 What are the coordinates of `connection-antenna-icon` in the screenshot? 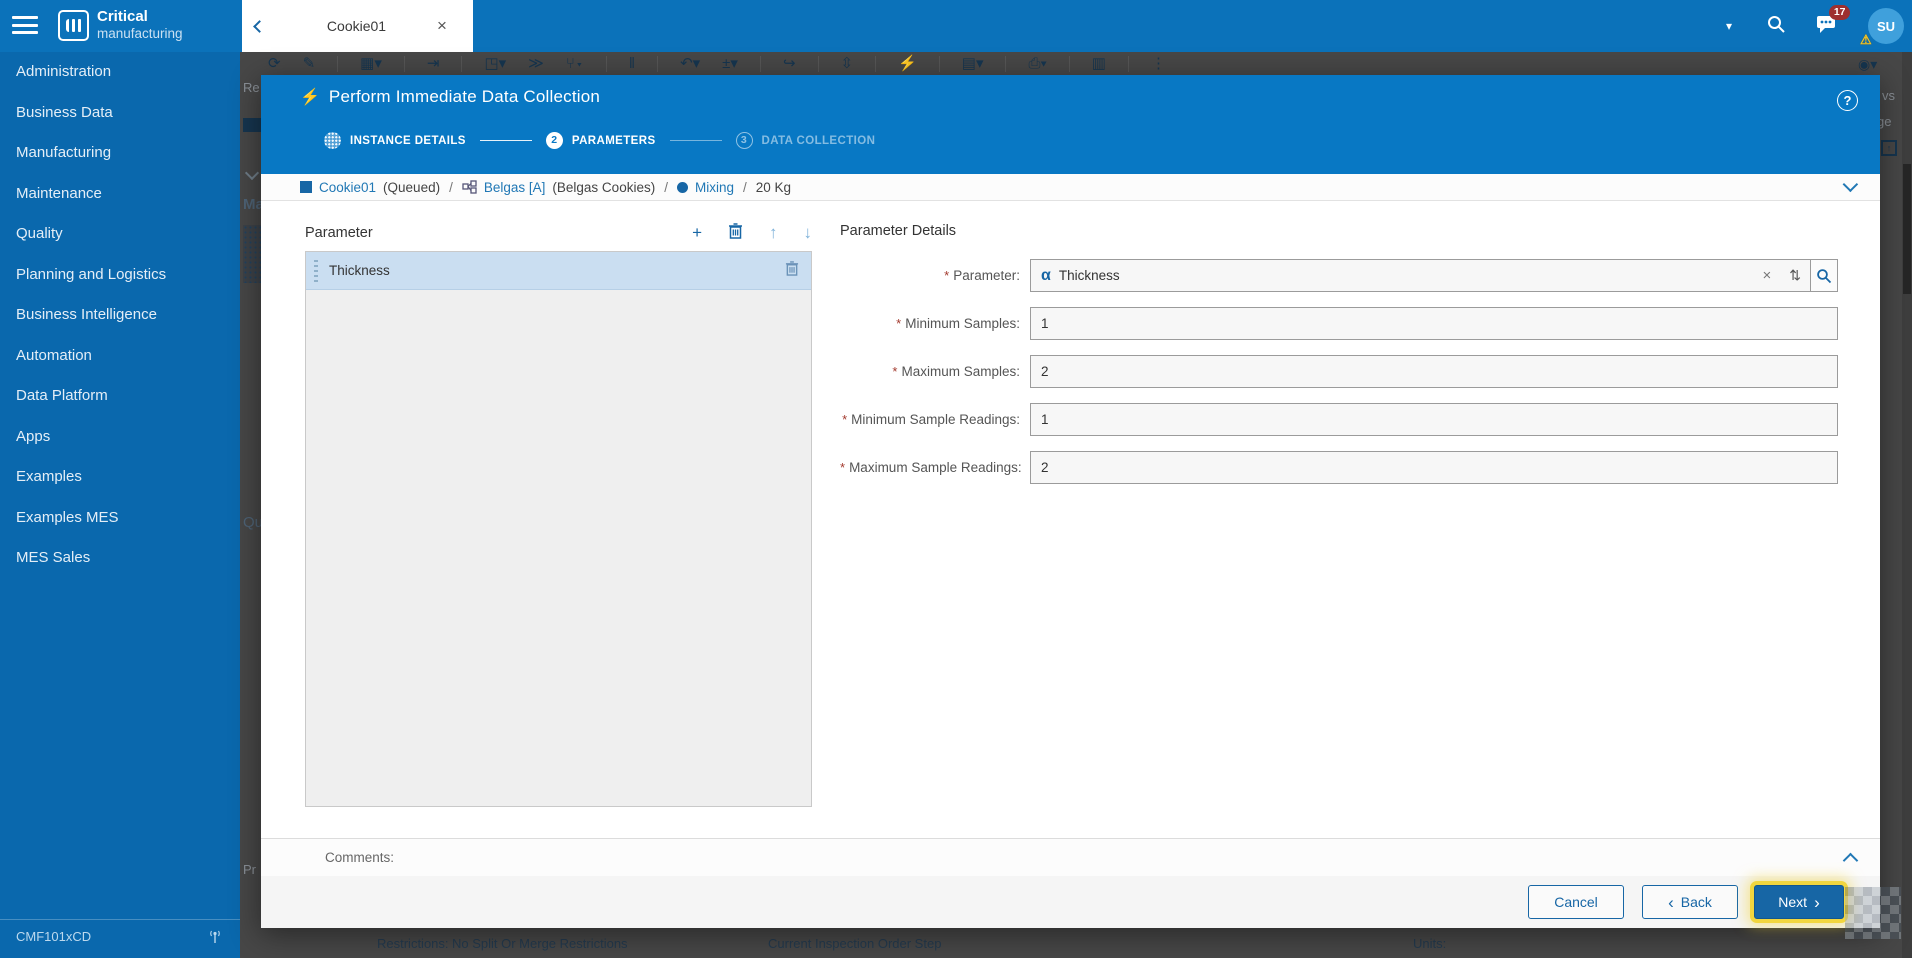 It's located at (215, 936).